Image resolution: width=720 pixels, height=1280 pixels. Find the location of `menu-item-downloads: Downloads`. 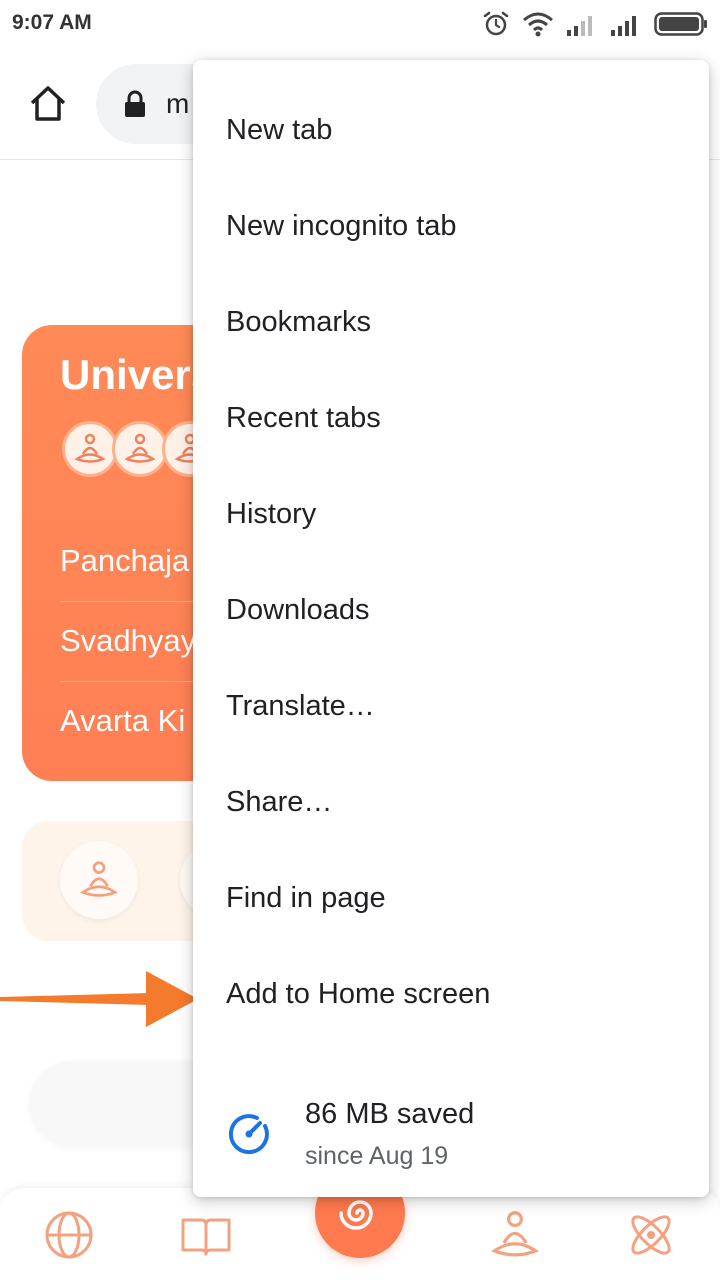

menu-item-downloads: Downloads is located at coordinates (451, 610).